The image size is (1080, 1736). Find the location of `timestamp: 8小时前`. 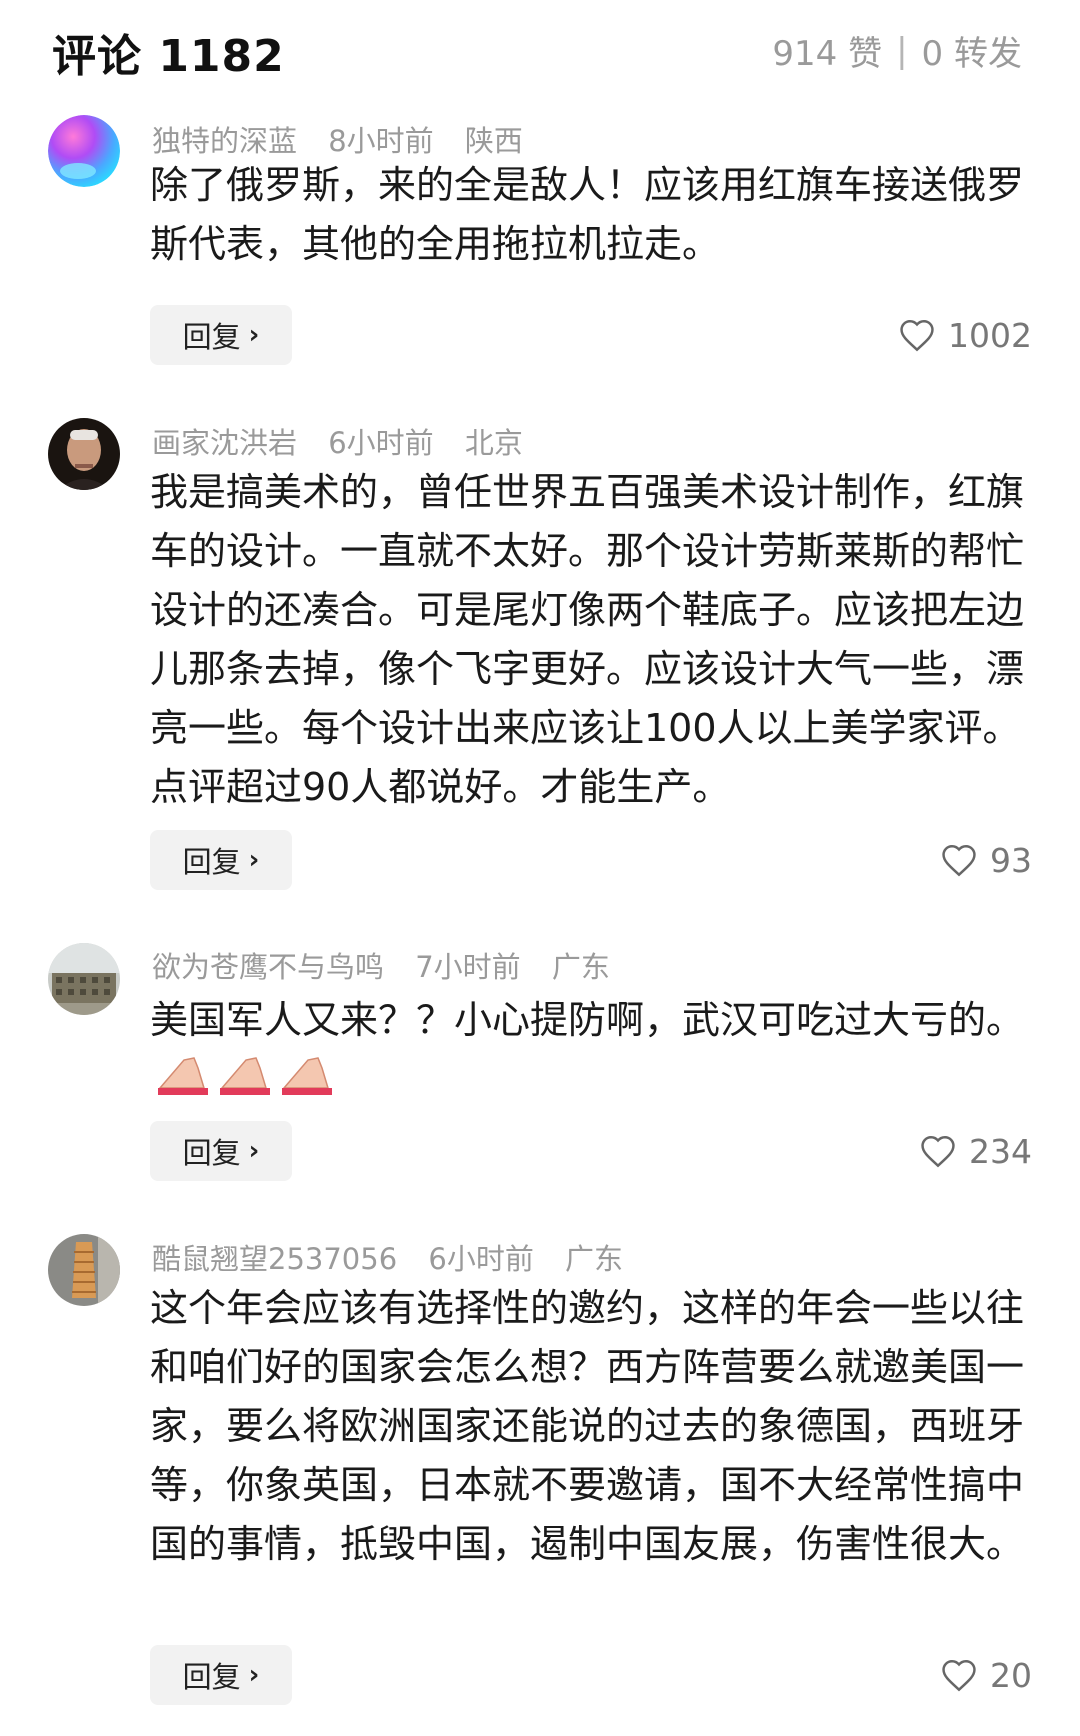

timestamp: 8小时前 is located at coordinates (381, 141).